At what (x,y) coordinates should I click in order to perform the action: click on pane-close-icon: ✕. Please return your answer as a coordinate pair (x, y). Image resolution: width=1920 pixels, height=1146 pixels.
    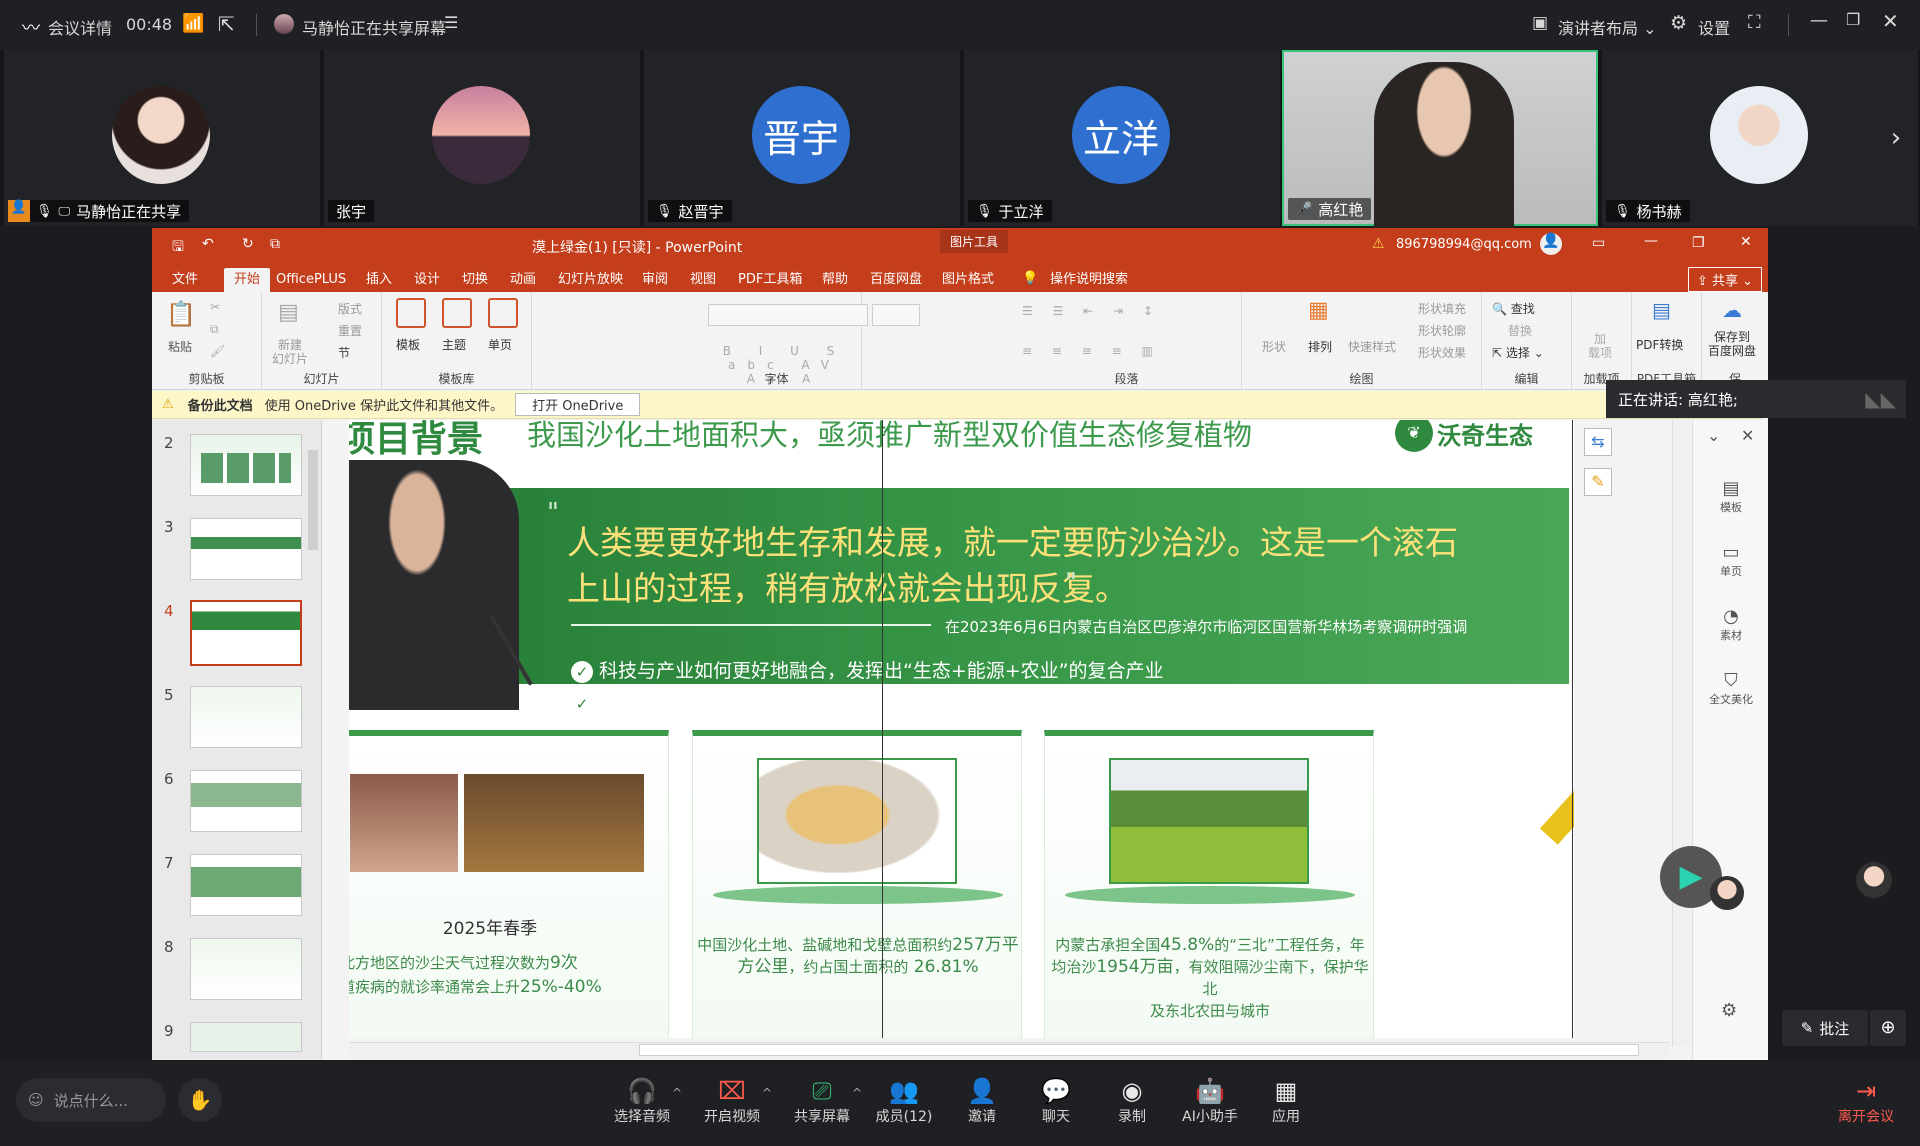
    Looking at the image, I should click on (1747, 435).